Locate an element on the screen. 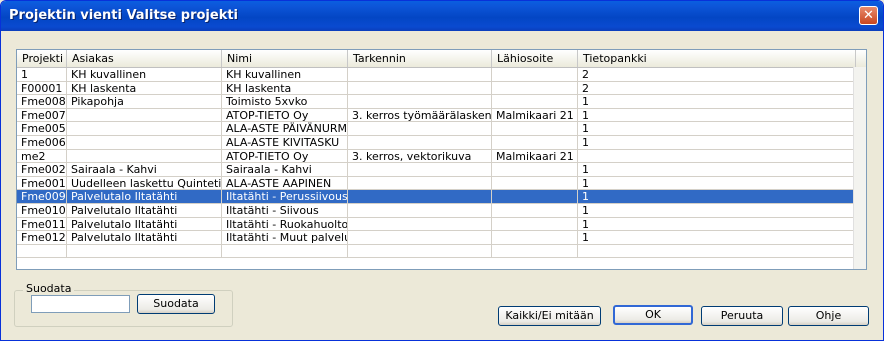 The height and width of the screenshot is (341, 884). table-cell: Fme006 is located at coordinates (42, 142).